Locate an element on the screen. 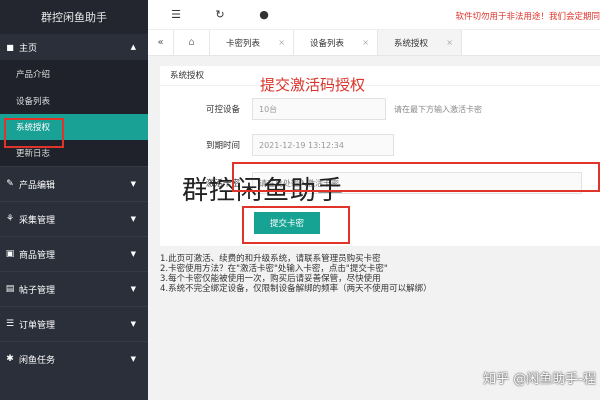 The width and height of the screenshot is (600, 400). highlight-box-submit is located at coordinates (296, 225).